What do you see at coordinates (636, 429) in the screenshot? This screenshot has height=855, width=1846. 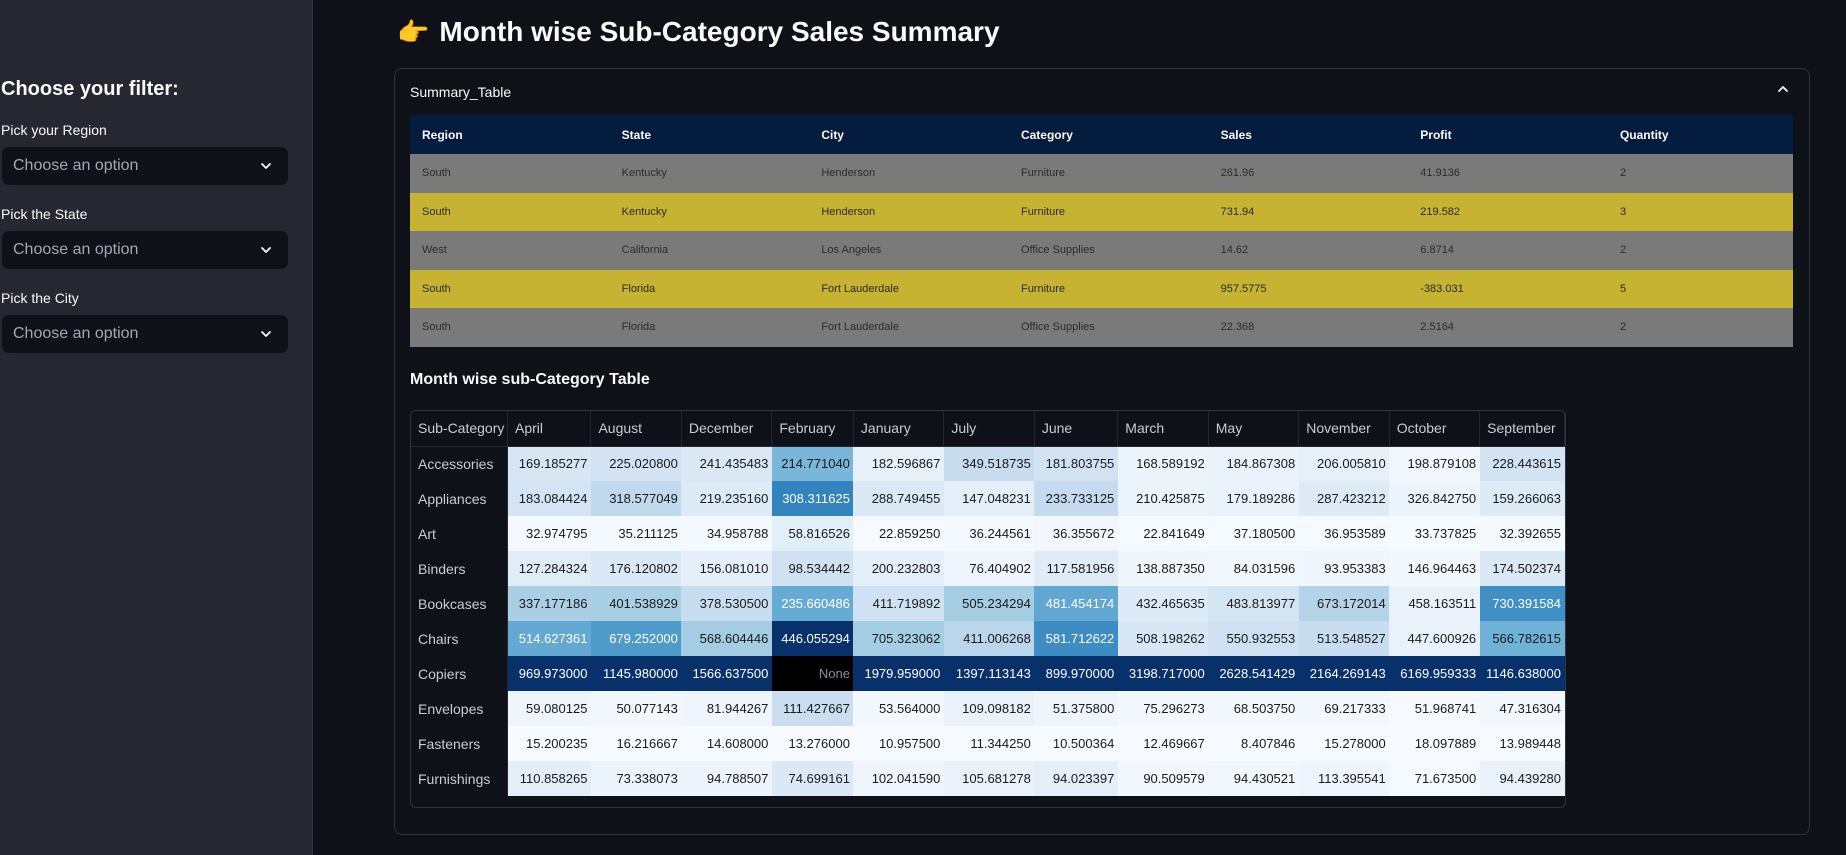 I see `month-table-column-header: August` at bounding box center [636, 429].